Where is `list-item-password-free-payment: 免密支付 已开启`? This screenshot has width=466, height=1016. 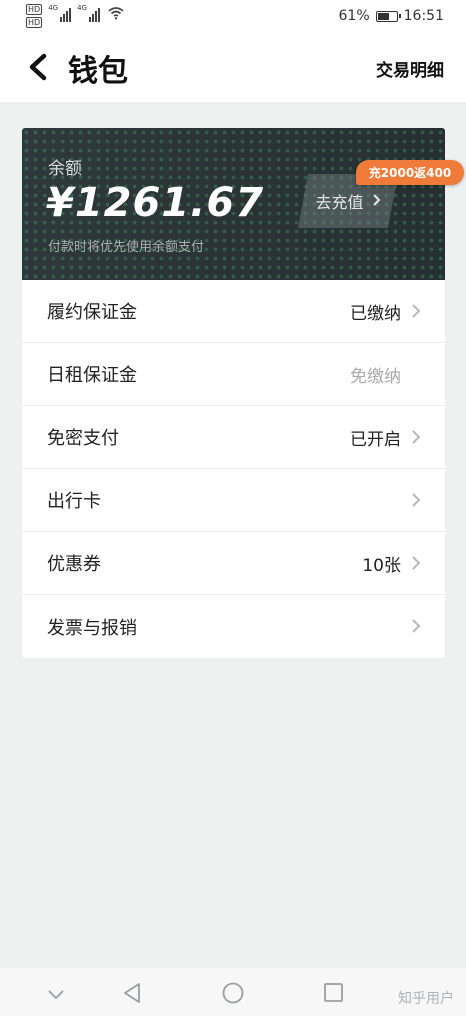
list-item-password-free-payment: 免密支付 已开启 is located at coordinates (233, 437).